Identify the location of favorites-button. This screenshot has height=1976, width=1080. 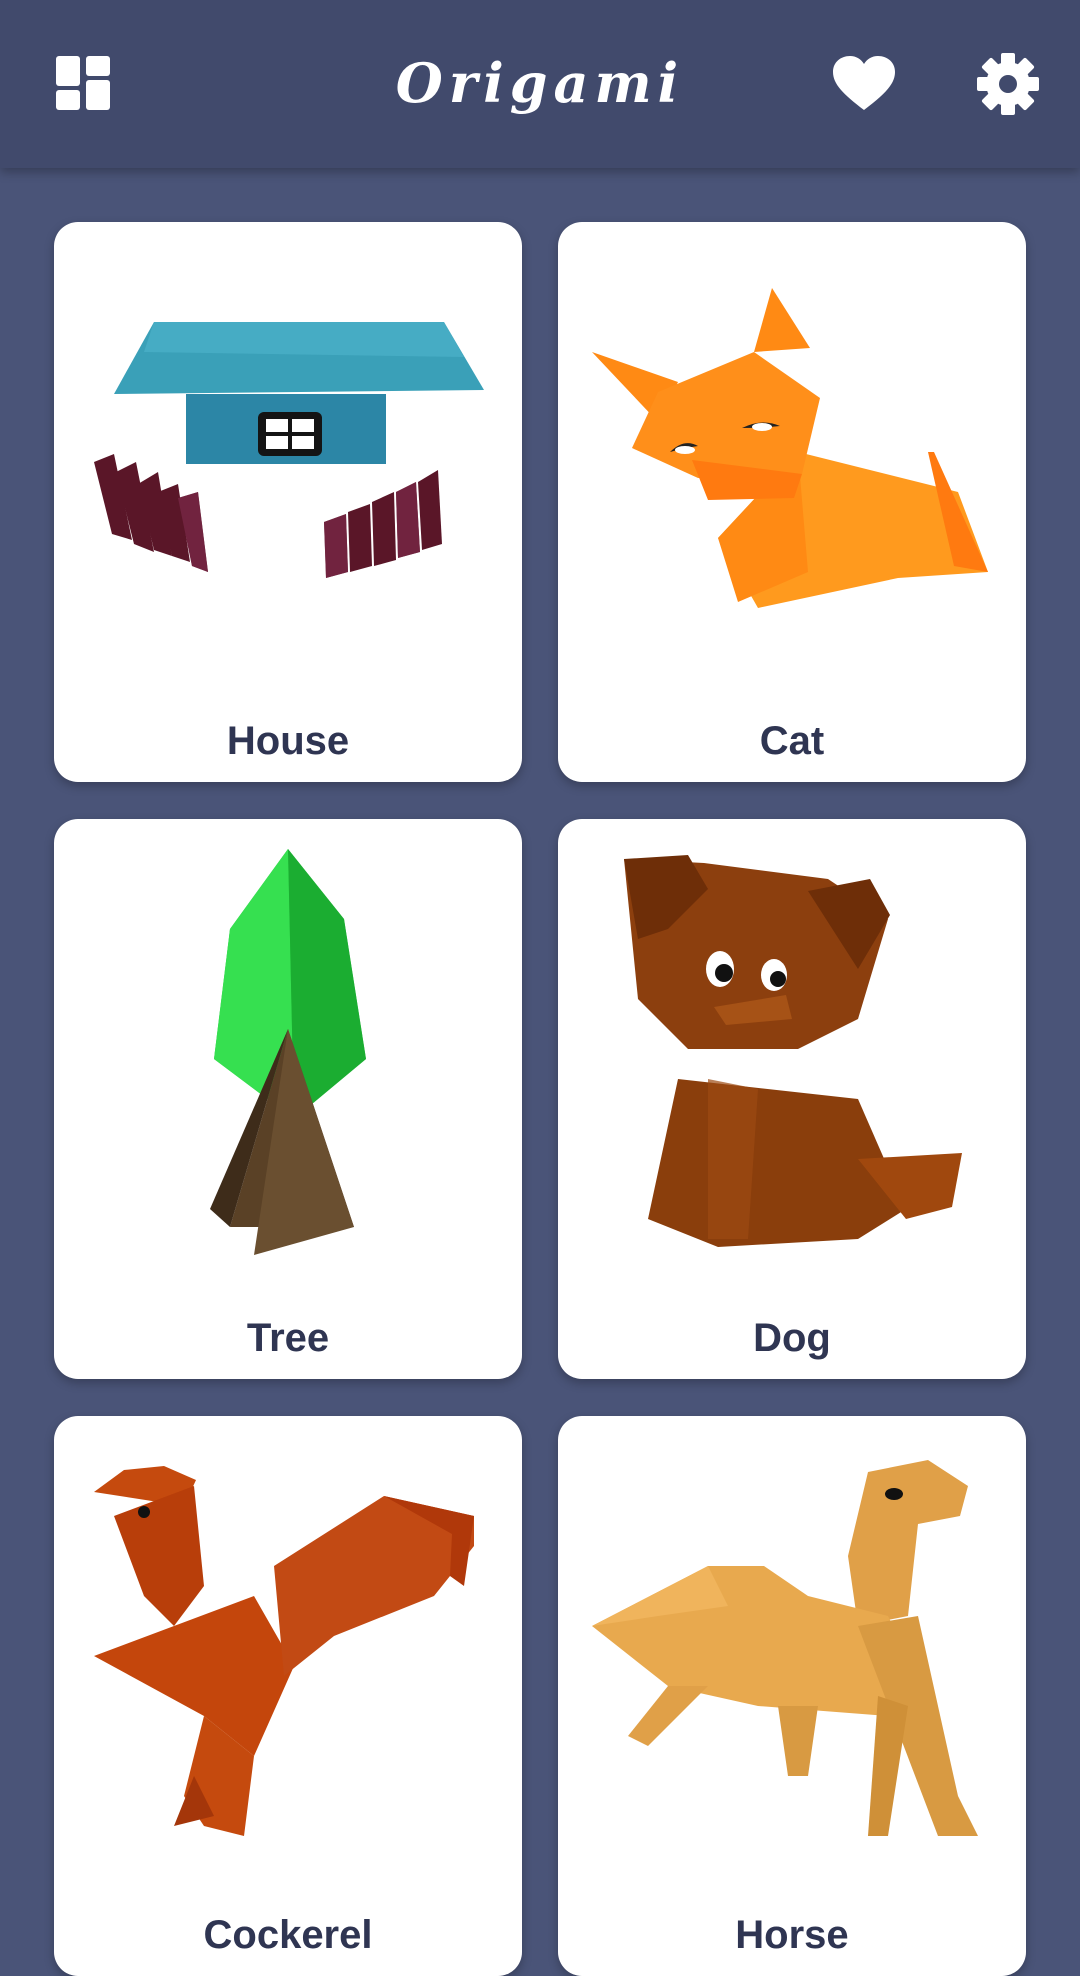
(864, 84).